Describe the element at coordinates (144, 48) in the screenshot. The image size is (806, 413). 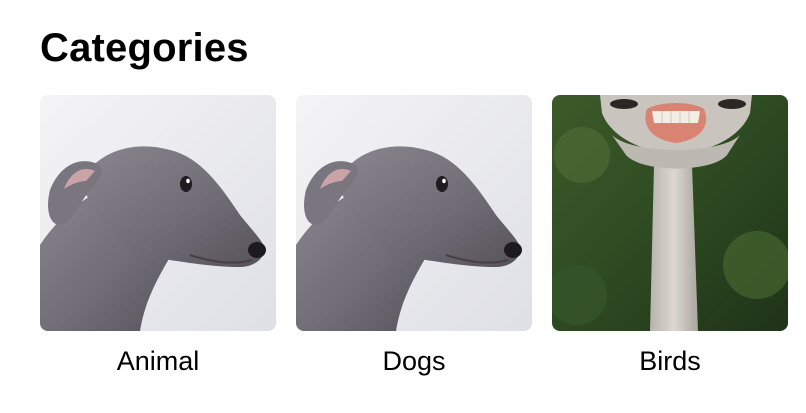
I see `page-title: Categories` at that location.